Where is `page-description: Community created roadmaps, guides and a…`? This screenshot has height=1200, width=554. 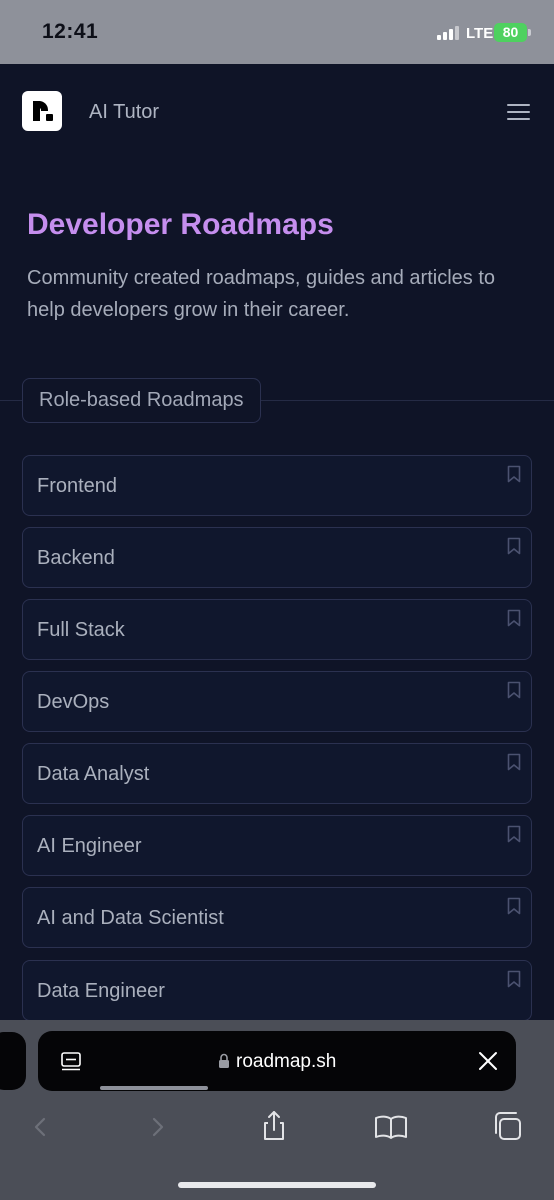
page-description: Community created roadmaps, guides and a… is located at coordinates (261, 294).